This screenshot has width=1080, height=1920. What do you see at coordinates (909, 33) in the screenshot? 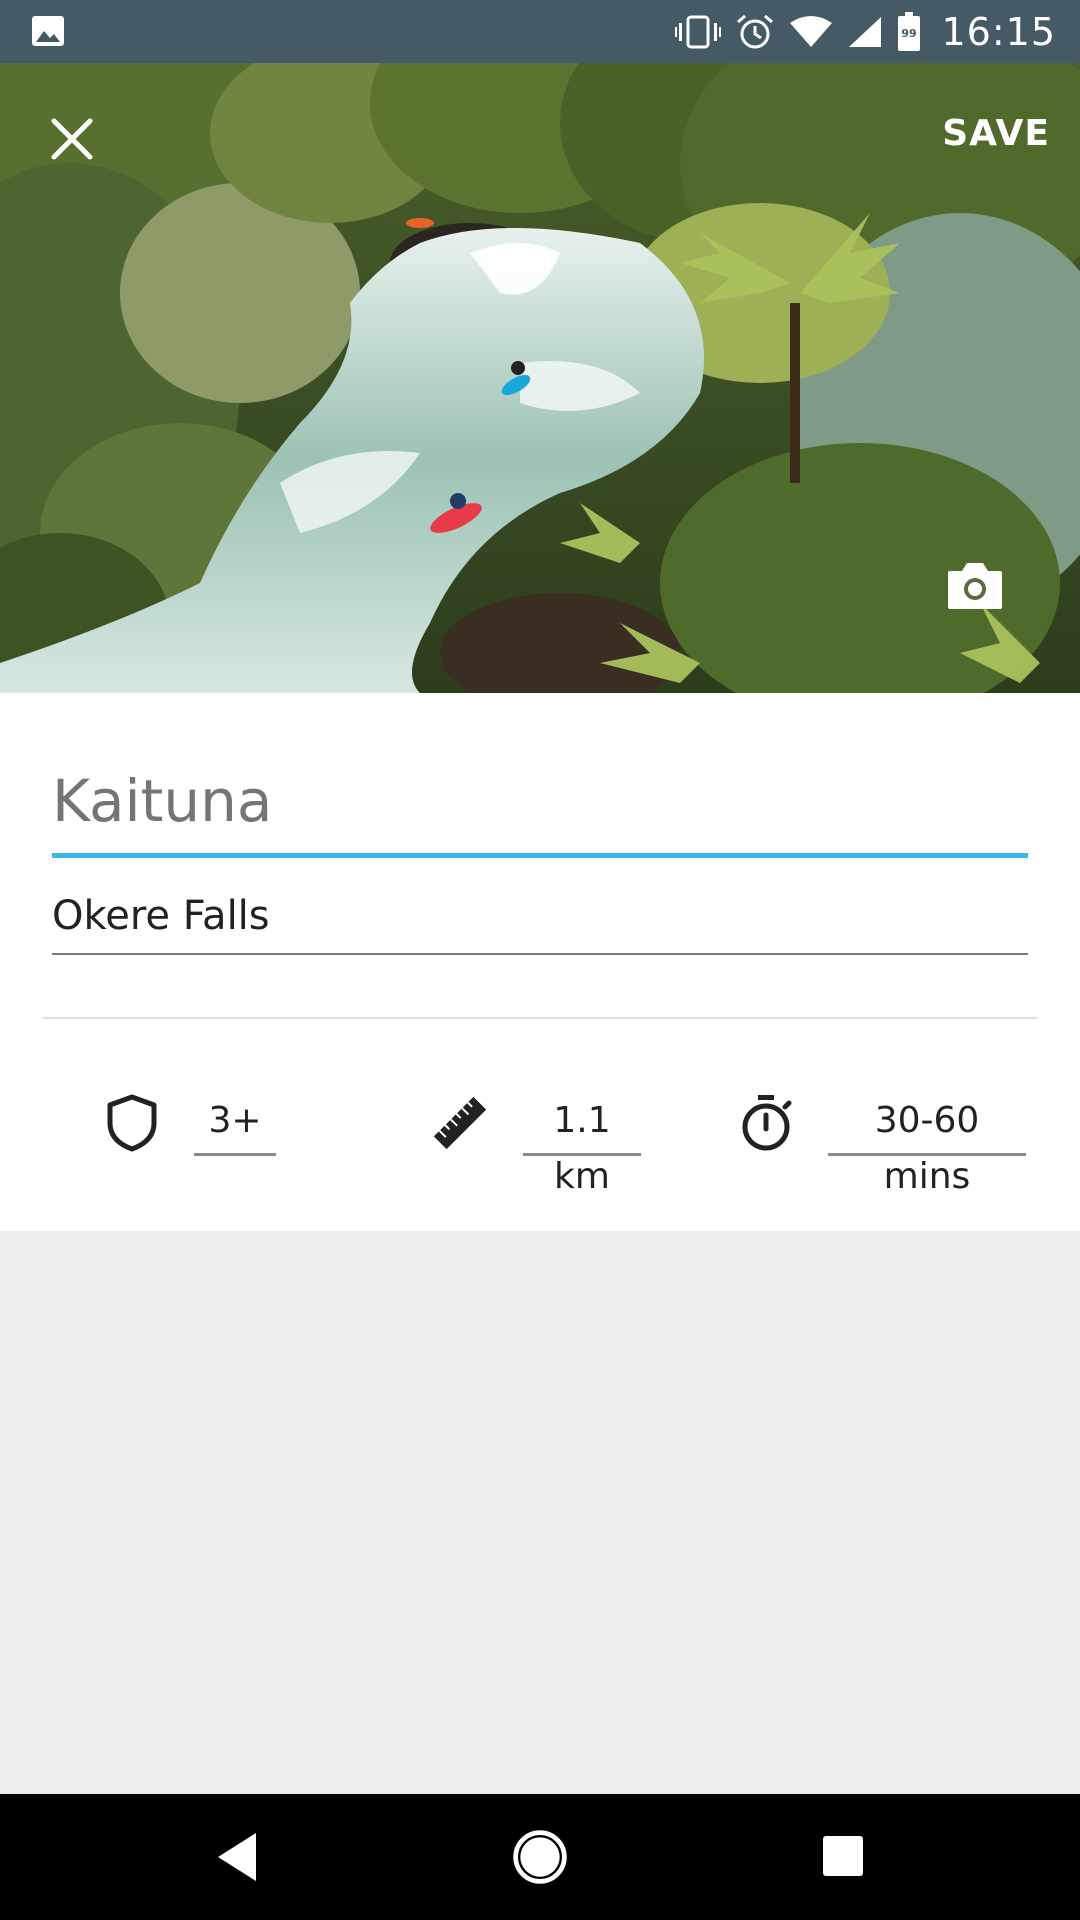
I see `battery-level: 99` at bounding box center [909, 33].